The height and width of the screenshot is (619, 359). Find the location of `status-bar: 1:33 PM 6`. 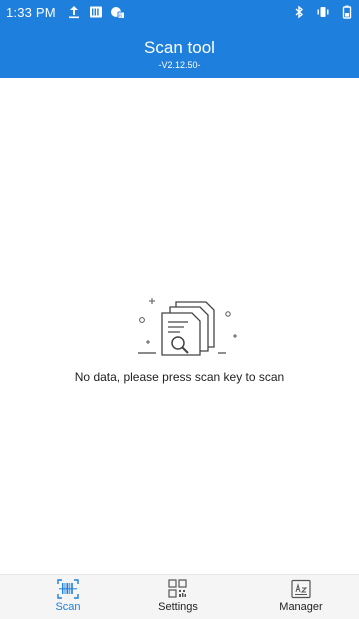

status-bar: 1:33 PM 6 is located at coordinates (179, 12).